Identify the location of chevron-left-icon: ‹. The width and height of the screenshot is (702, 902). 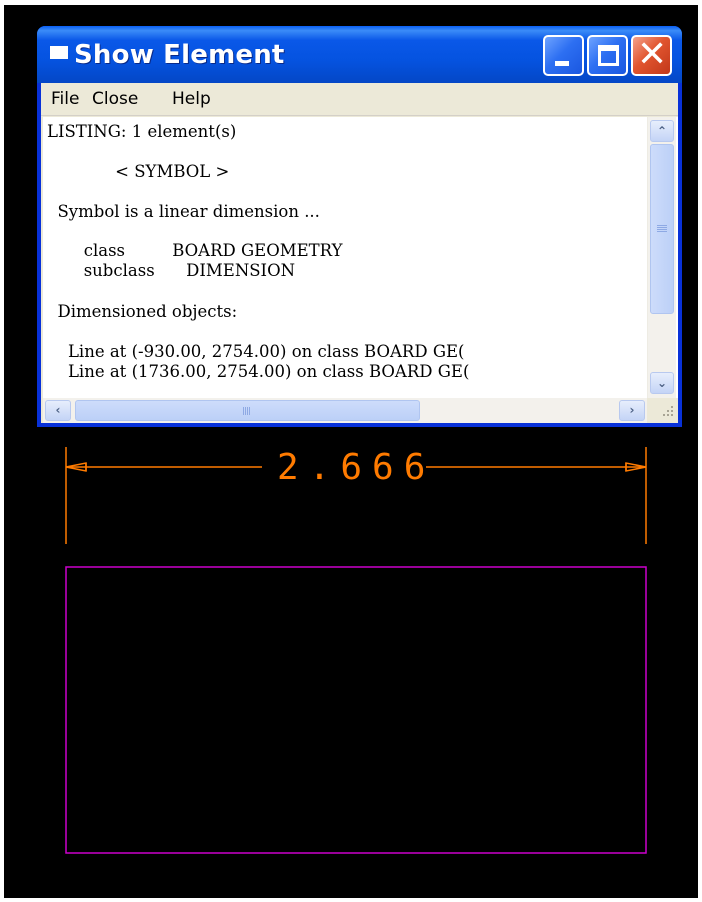
(58, 410).